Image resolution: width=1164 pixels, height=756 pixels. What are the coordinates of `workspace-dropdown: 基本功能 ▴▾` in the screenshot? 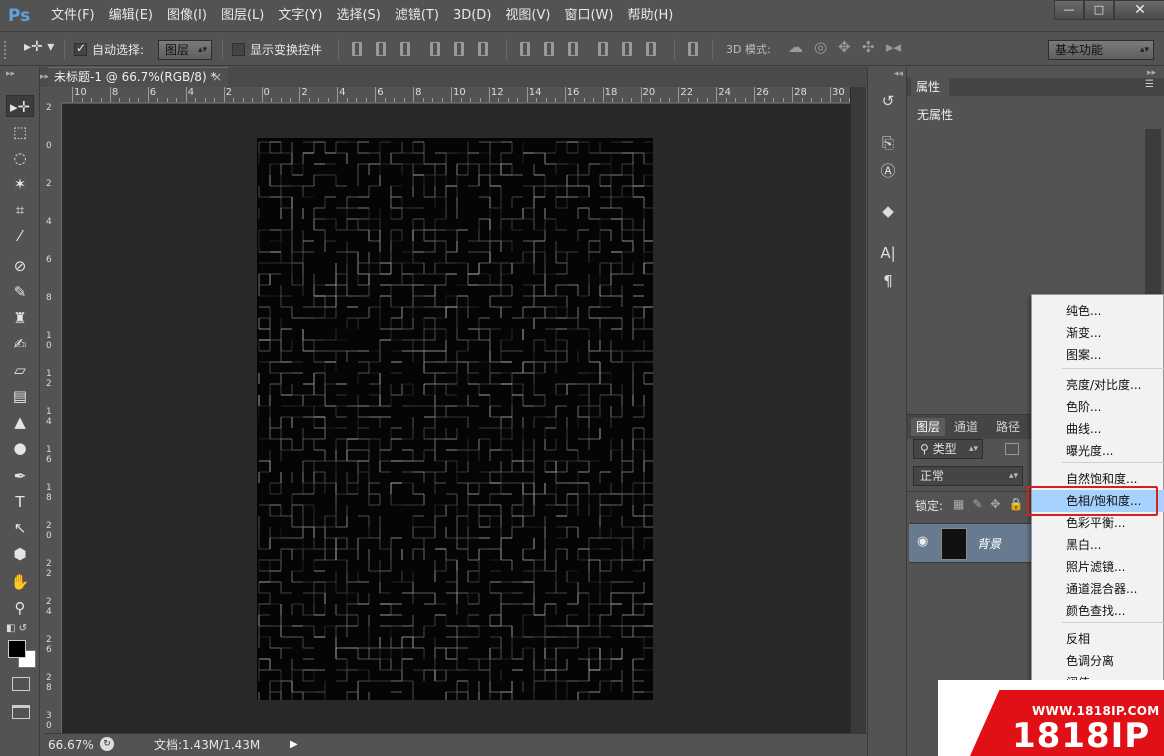 It's located at (1101, 50).